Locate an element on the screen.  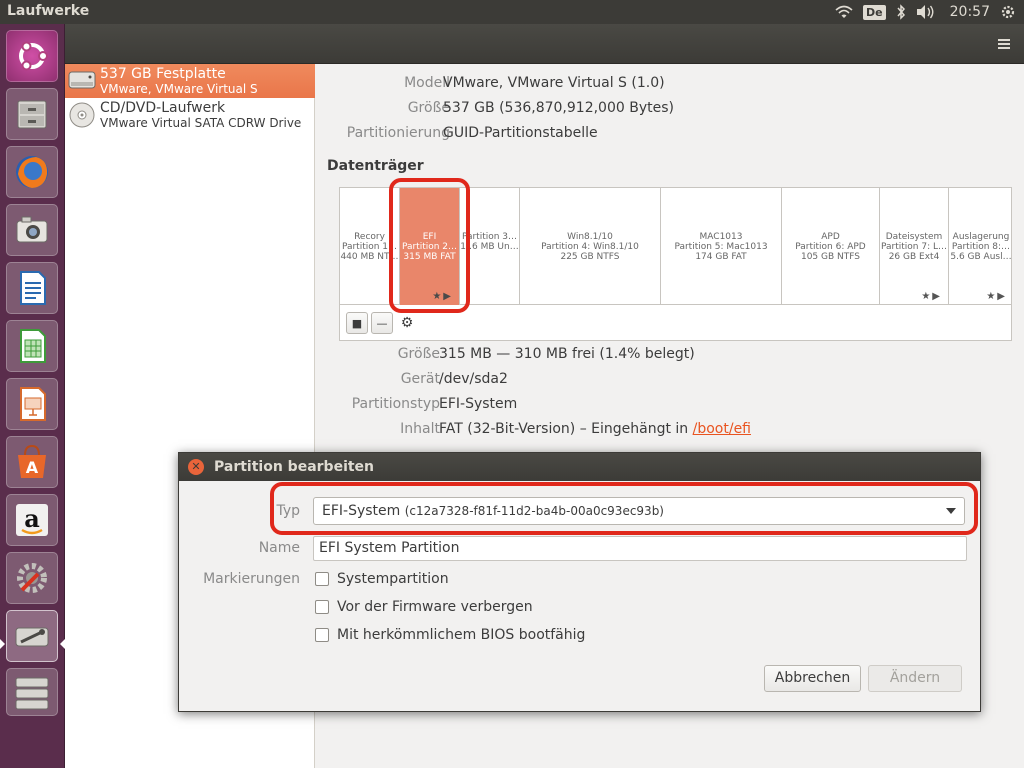
calc-icon is located at coordinates (32, 346).